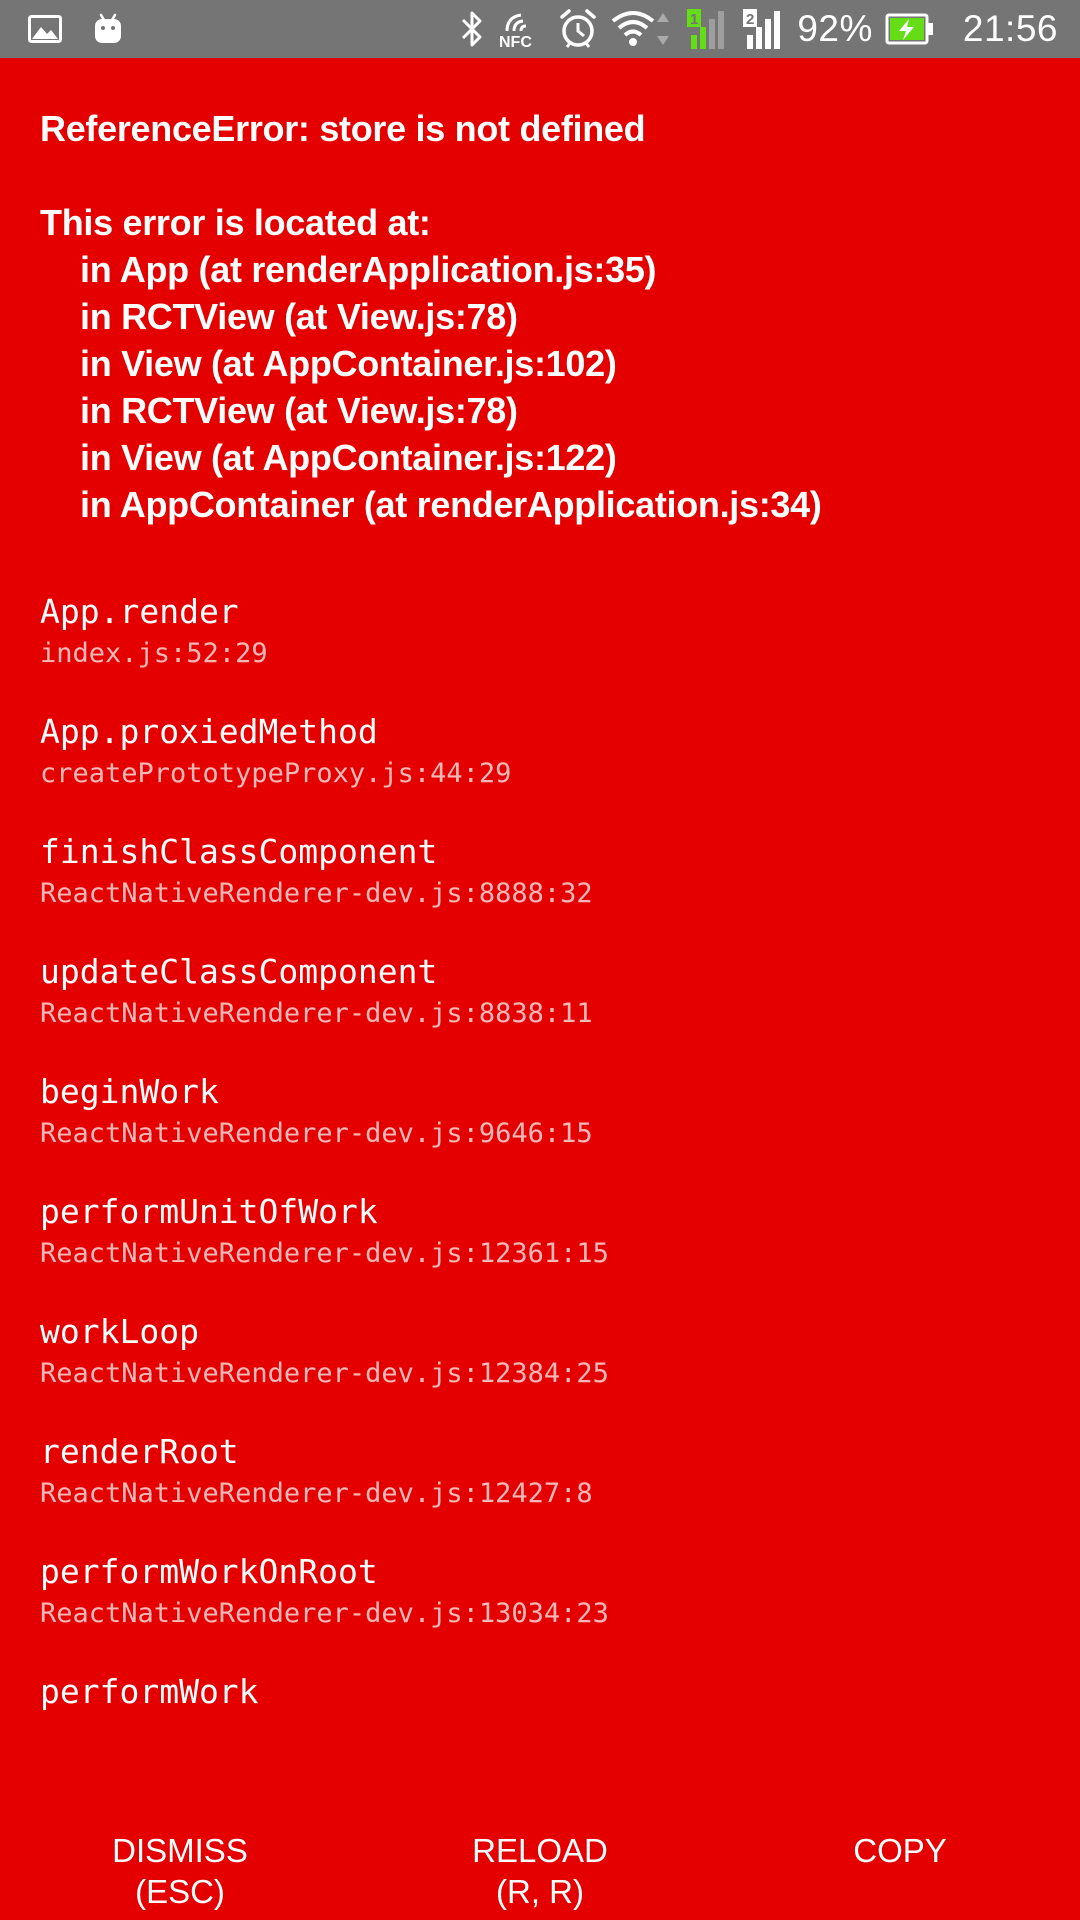  I want to click on alarm-icon, so click(578, 29).